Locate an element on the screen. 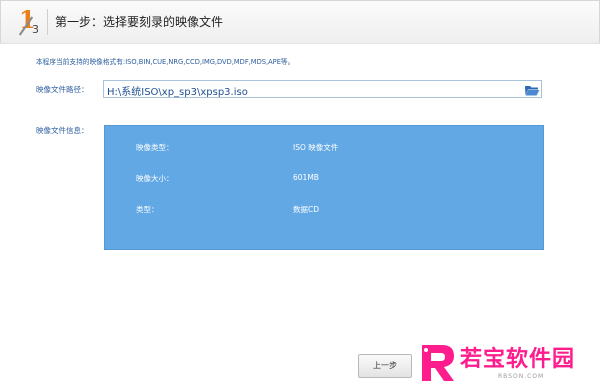 Image resolution: width=600 pixels, height=387 pixels. image-path-label: 映像文件路径： is located at coordinates (62, 89).